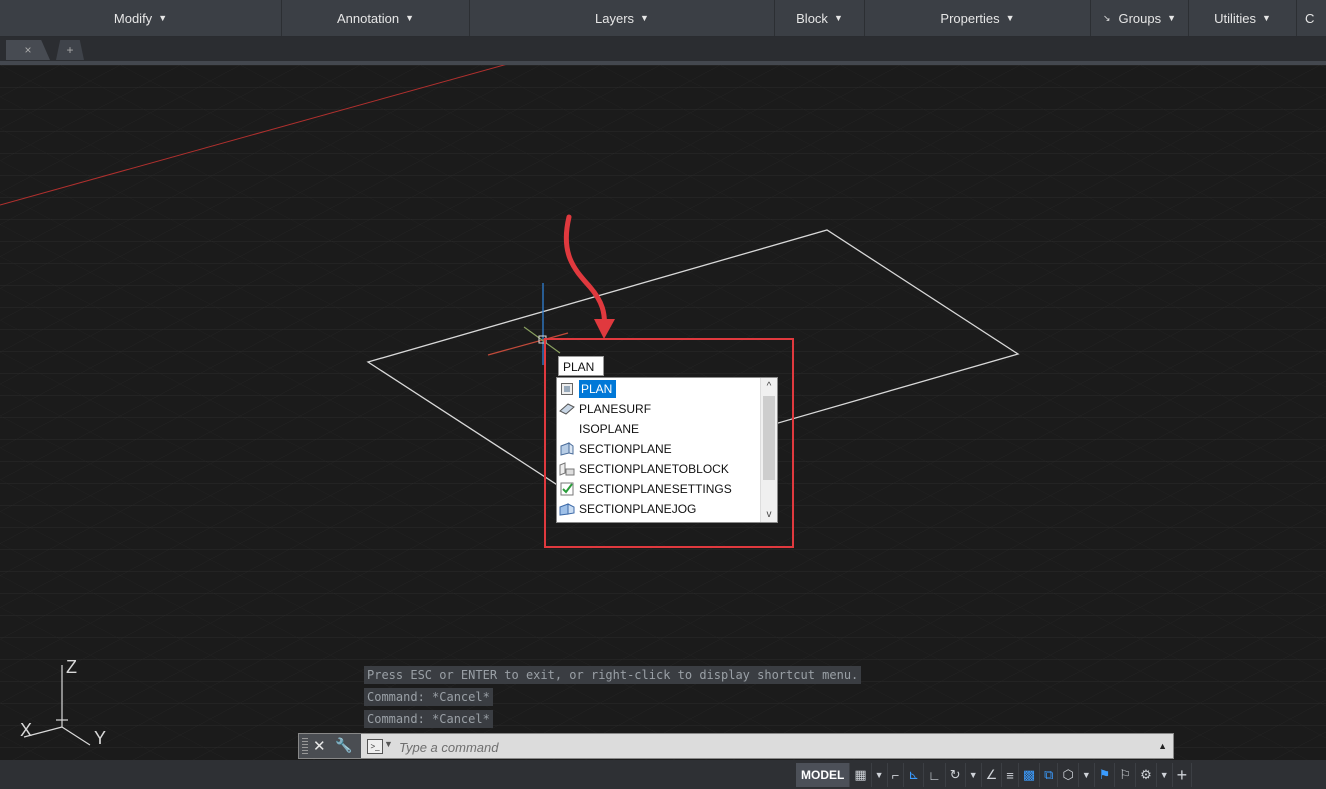 The image size is (1326, 789). I want to click on ribbon-panel-utilities: Utilities ▼, so click(1243, 18).